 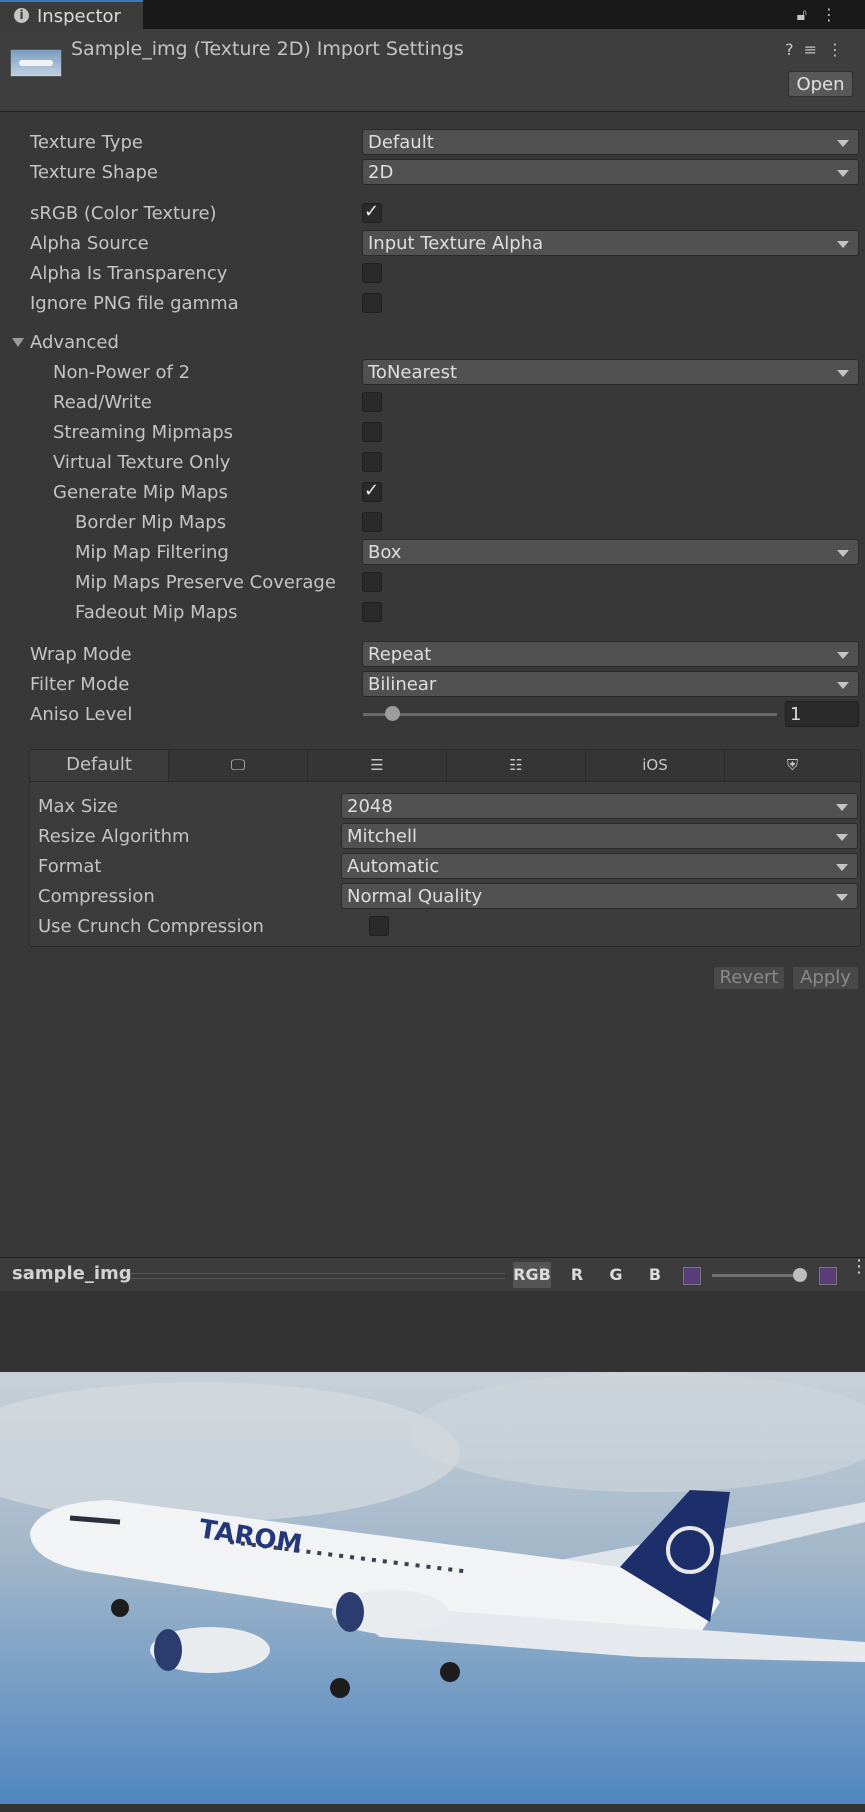 What do you see at coordinates (570, 714) in the screenshot?
I see `aniso-level-slider` at bounding box center [570, 714].